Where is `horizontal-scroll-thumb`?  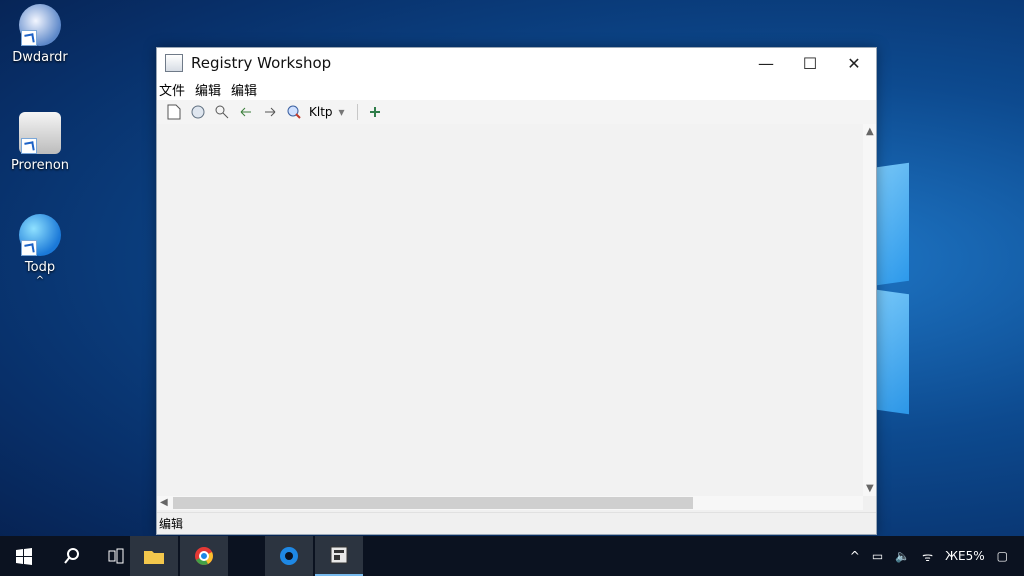 horizontal-scroll-thumb is located at coordinates (433, 503).